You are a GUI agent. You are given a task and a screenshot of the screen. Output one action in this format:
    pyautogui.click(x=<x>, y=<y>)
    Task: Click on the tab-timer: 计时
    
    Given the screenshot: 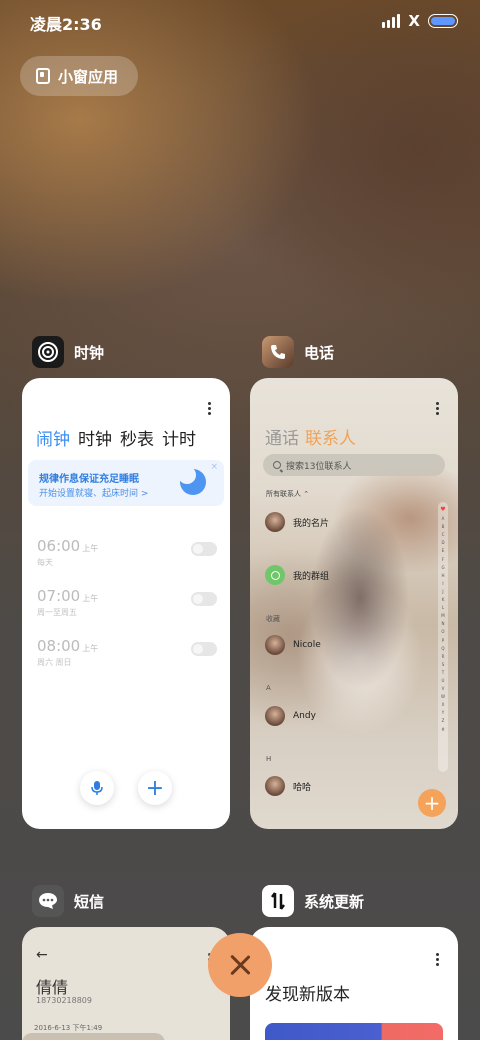 What is the action you would take?
    pyautogui.click(x=179, y=437)
    